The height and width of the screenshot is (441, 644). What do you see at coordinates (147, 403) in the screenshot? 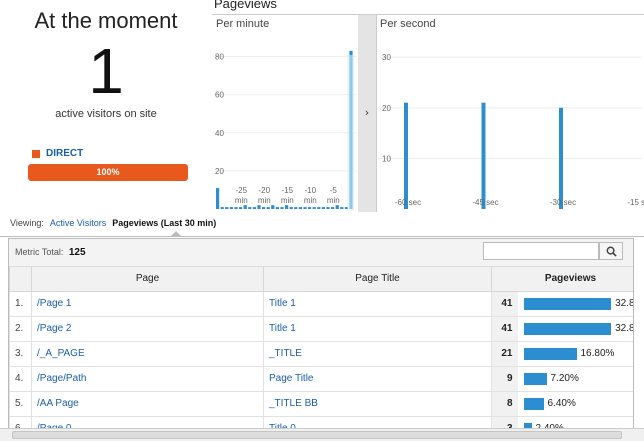
I see `row-page-link: /AA Page` at bounding box center [147, 403].